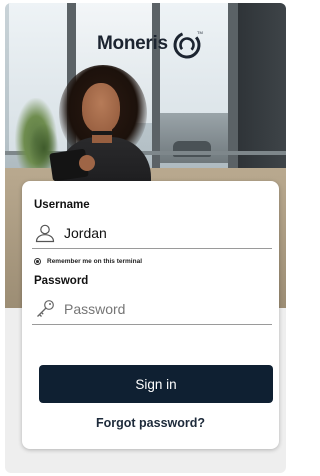 This screenshot has height=476, width=320. I want to click on remember-me-option: Remember me on this terminal, so click(88, 261).